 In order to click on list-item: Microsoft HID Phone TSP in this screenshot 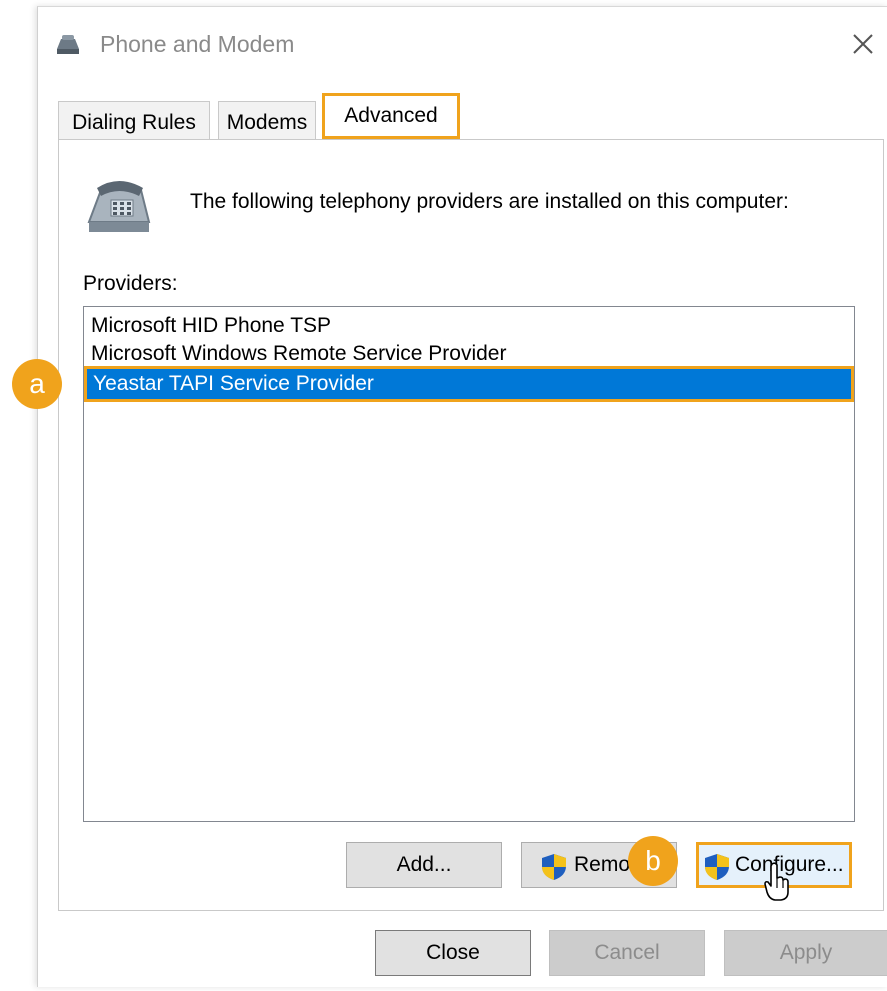, I will do `click(211, 326)`.